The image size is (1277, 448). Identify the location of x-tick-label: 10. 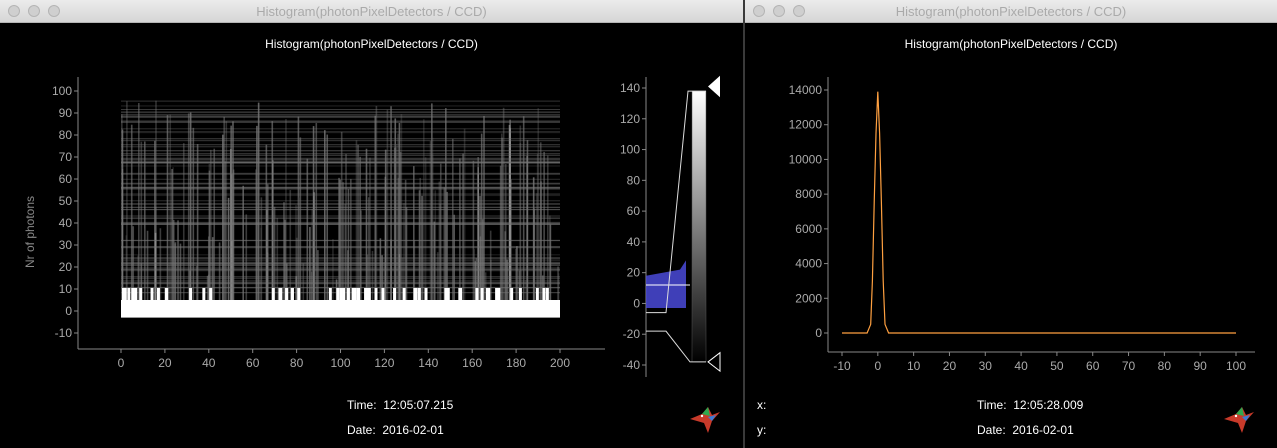
(914, 366).